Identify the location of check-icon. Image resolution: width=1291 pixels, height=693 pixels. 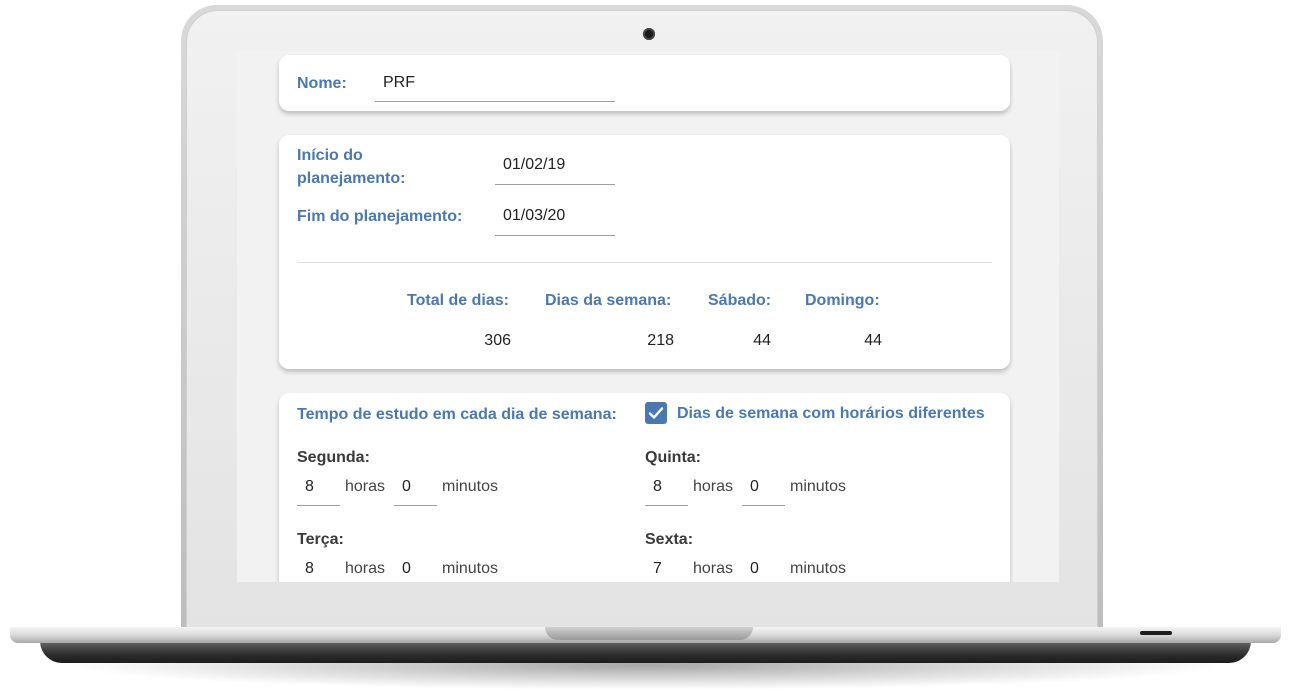
(656, 413).